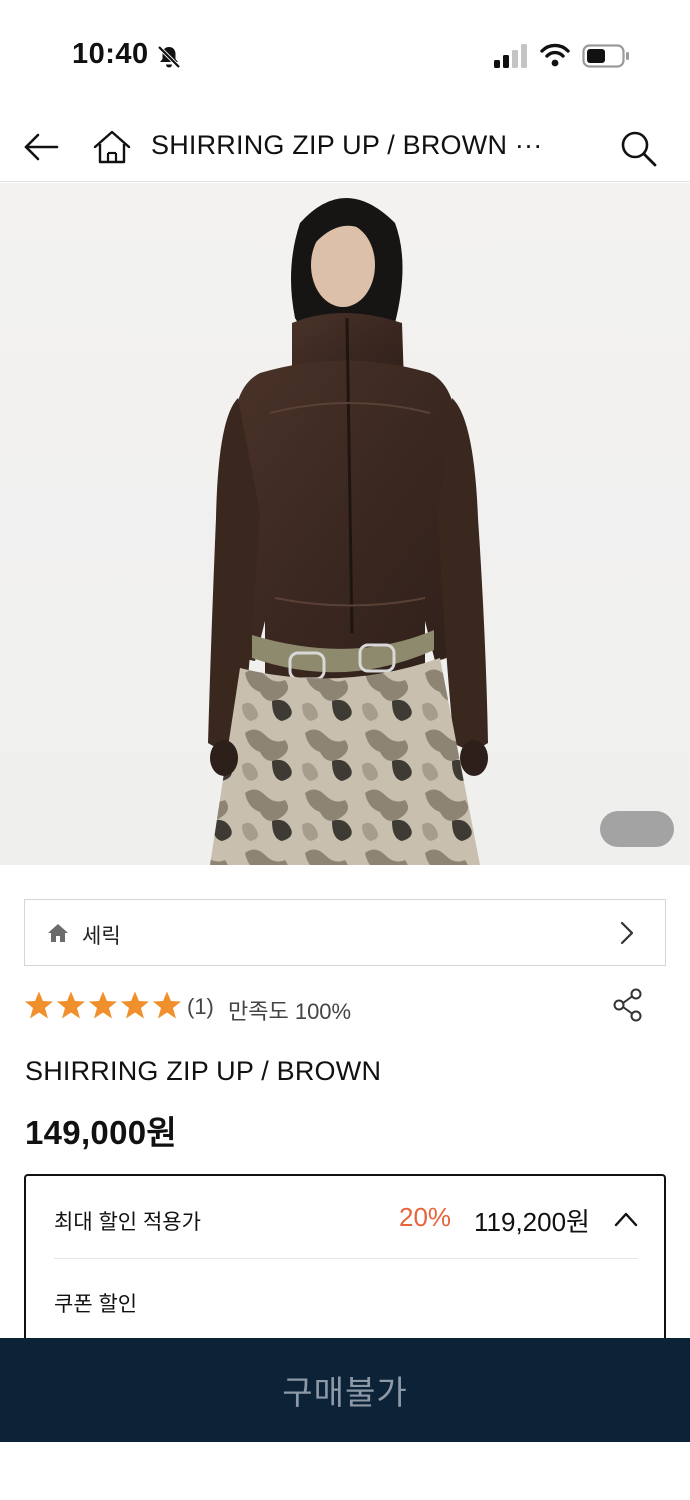 This screenshot has height=1500, width=690. Describe the element at coordinates (532, 1222) in the screenshot. I see `discounted-price: 119,200원` at that location.